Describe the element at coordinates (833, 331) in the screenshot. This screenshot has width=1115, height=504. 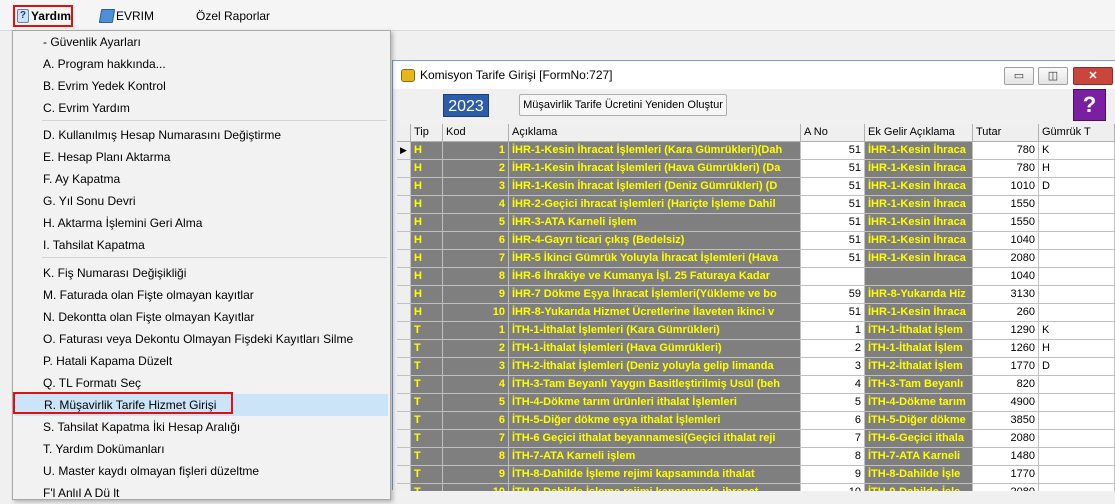
I see `cell-ano: 1` at that location.